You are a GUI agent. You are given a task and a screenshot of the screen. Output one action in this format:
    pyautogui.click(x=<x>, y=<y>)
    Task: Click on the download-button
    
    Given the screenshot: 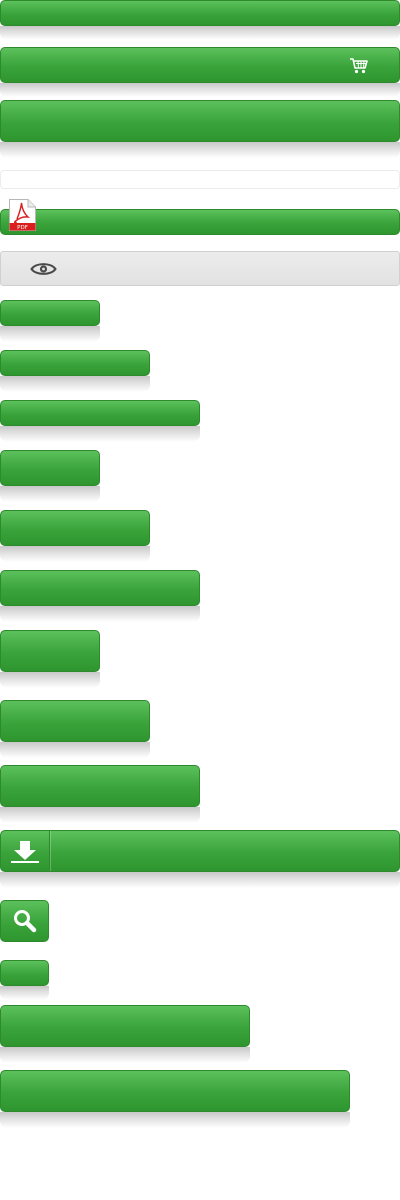 What is the action you would take?
    pyautogui.click(x=200, y=851)
    